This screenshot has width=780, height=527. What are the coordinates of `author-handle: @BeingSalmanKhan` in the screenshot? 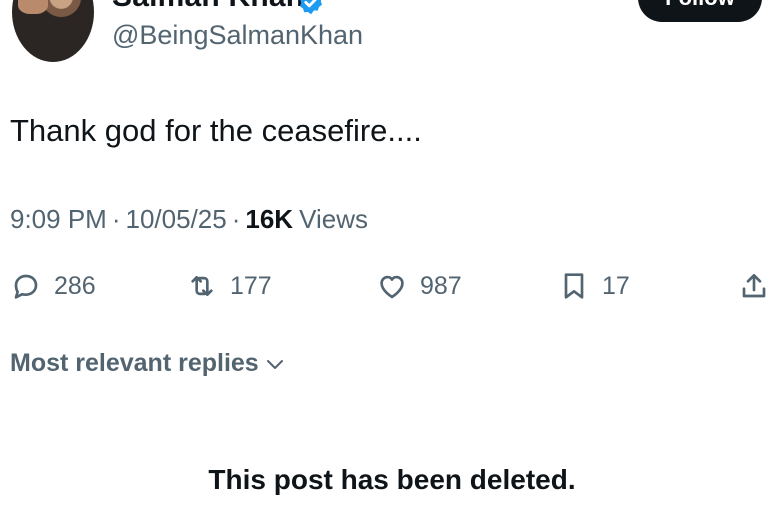 It's located at (237, 35).